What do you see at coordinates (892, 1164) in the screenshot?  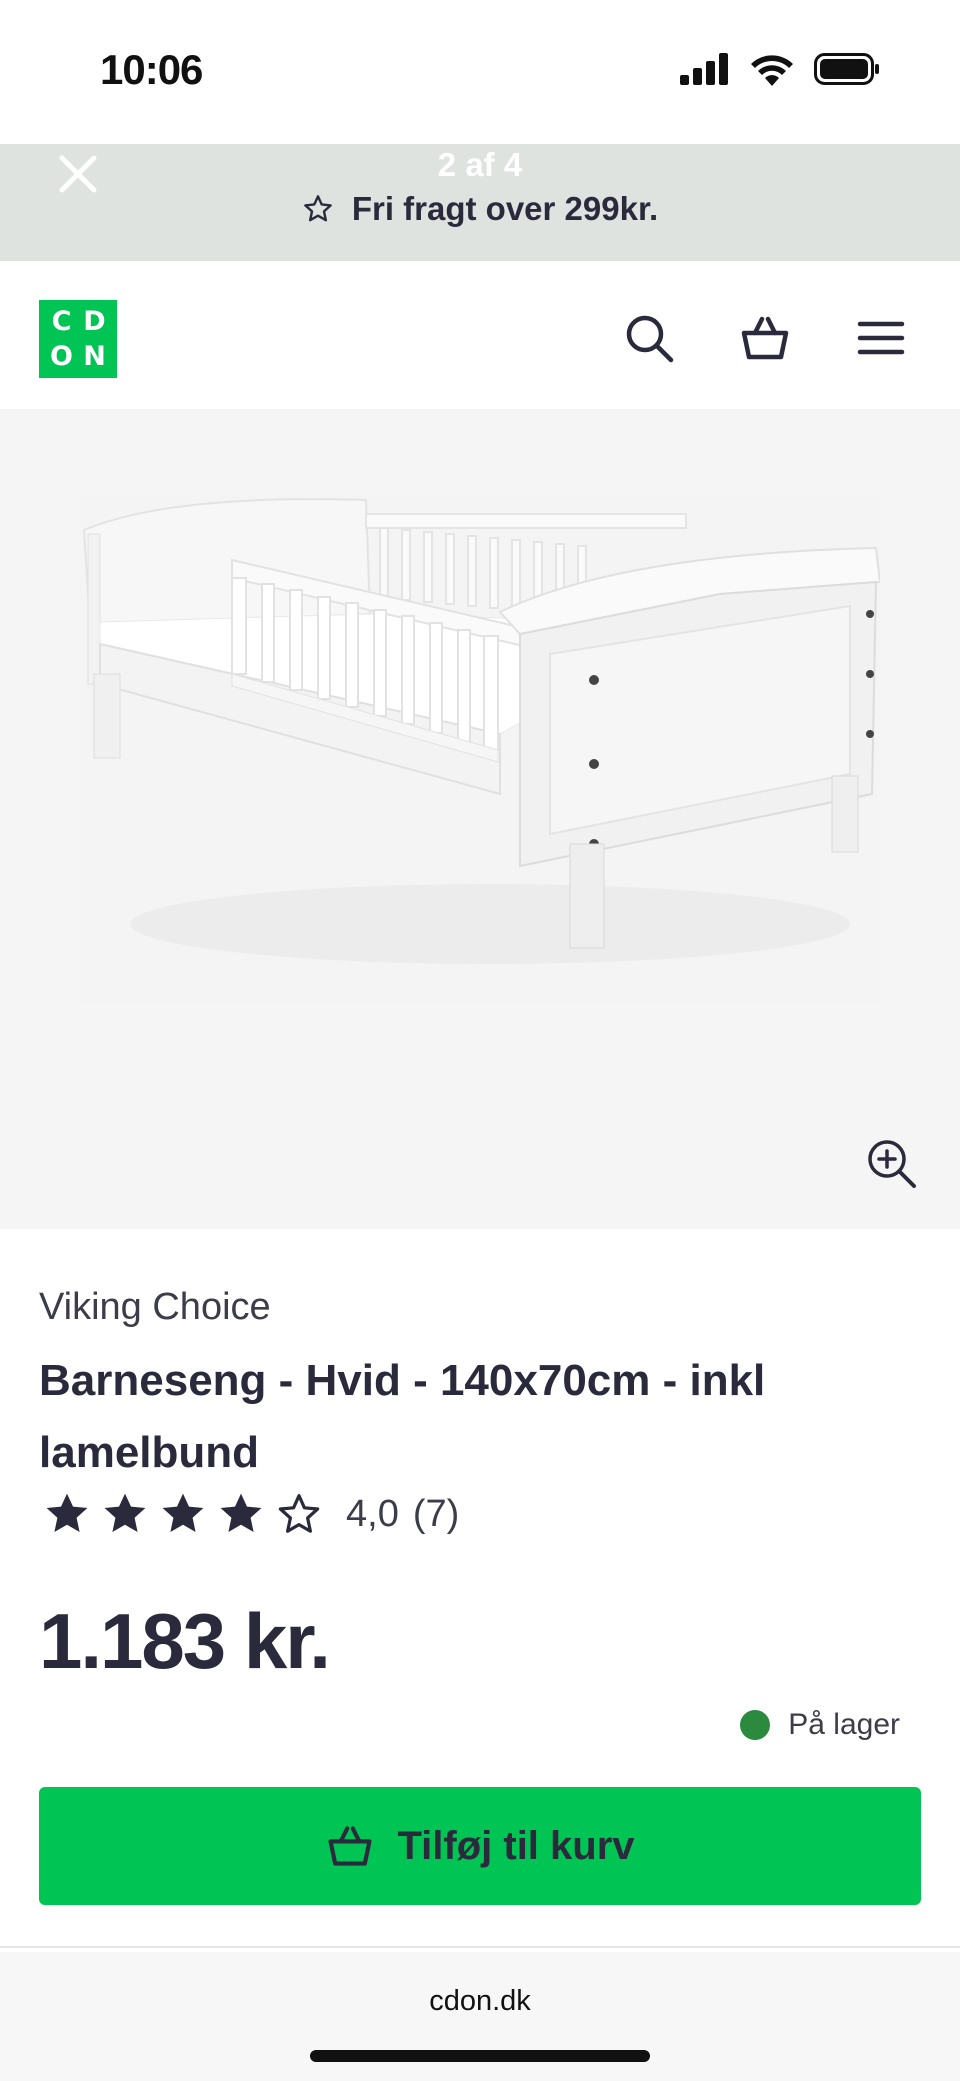 I see `zoom-in-icon` at bounding box center [892, 1164].